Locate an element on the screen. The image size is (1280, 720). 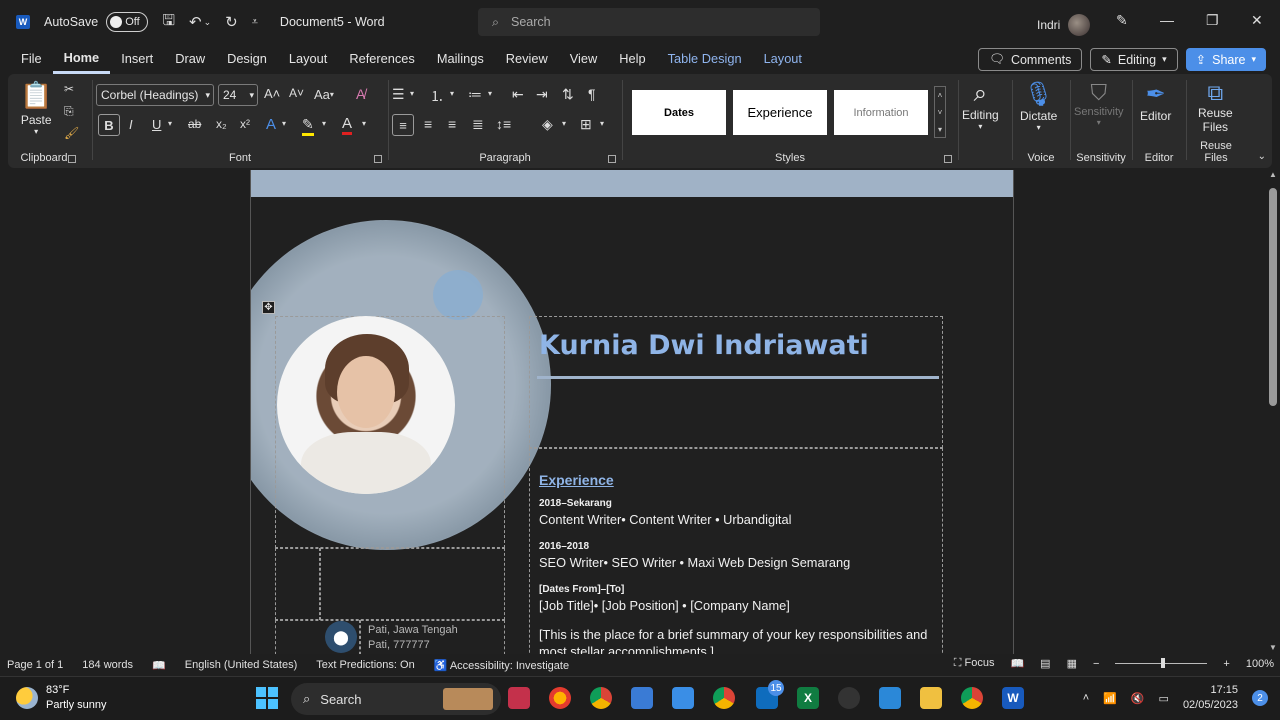
file-explorer-icon is located at coordinates (931, 698).